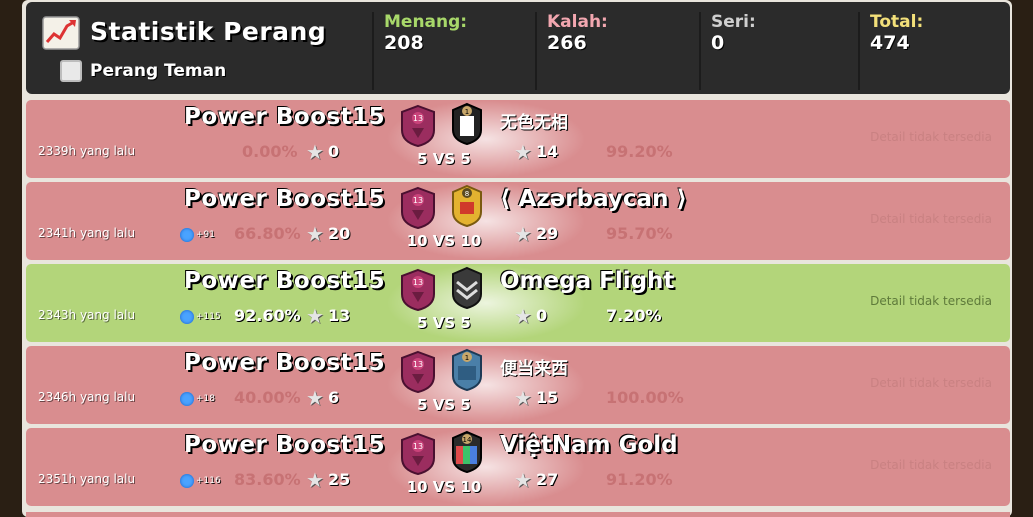 This screenshot has height=517, width=1033. I want to click on opponent-stars: 27, so click(547, 479).